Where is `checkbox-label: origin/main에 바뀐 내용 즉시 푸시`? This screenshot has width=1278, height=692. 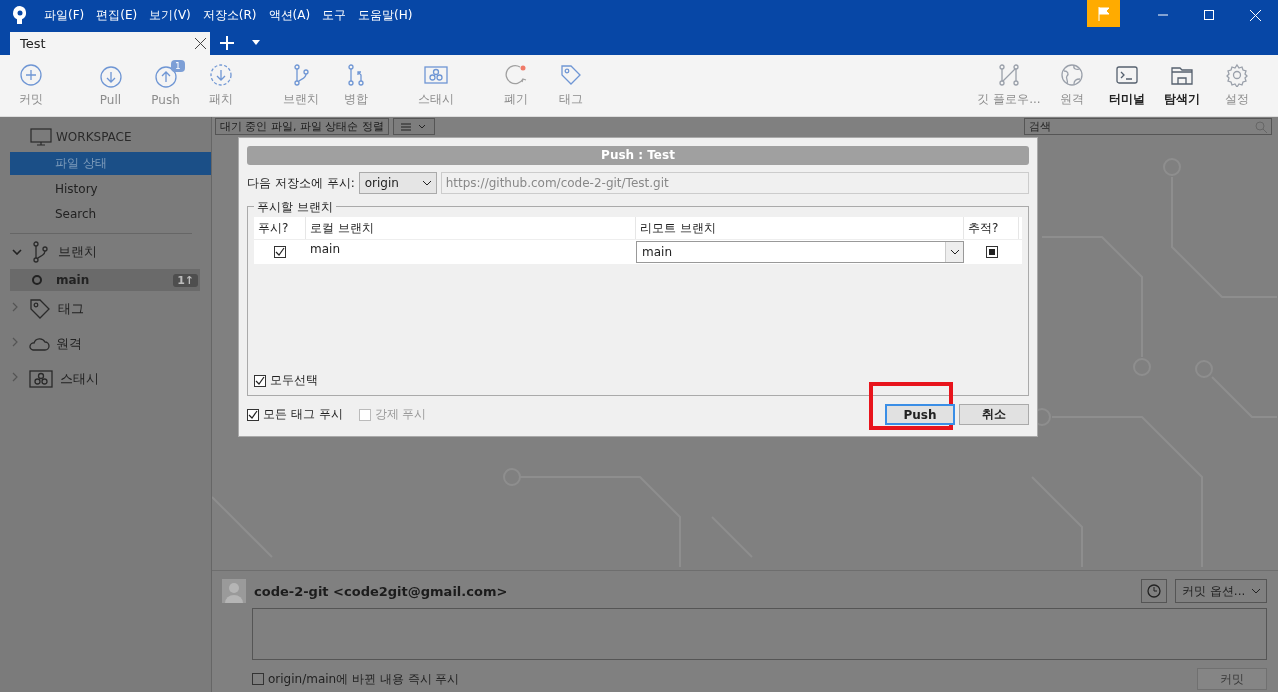 checkbox-label: origin/main에 바뀐 내용 즉시 푸시 is located at coordinates (364, 679).